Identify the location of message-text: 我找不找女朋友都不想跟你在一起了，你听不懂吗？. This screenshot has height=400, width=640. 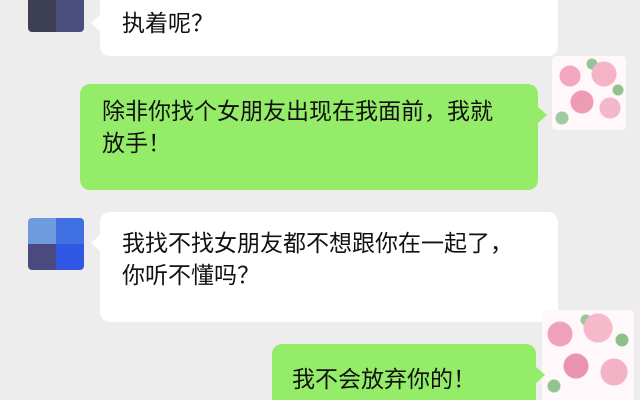
(317, 260).